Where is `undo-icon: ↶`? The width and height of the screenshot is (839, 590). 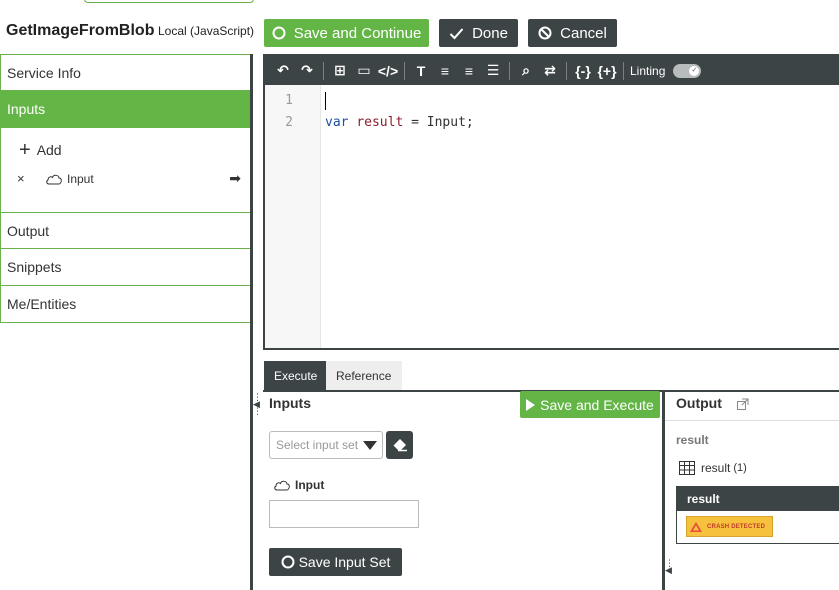 undo-icon: ↶ is located at coordinates (283, 70).